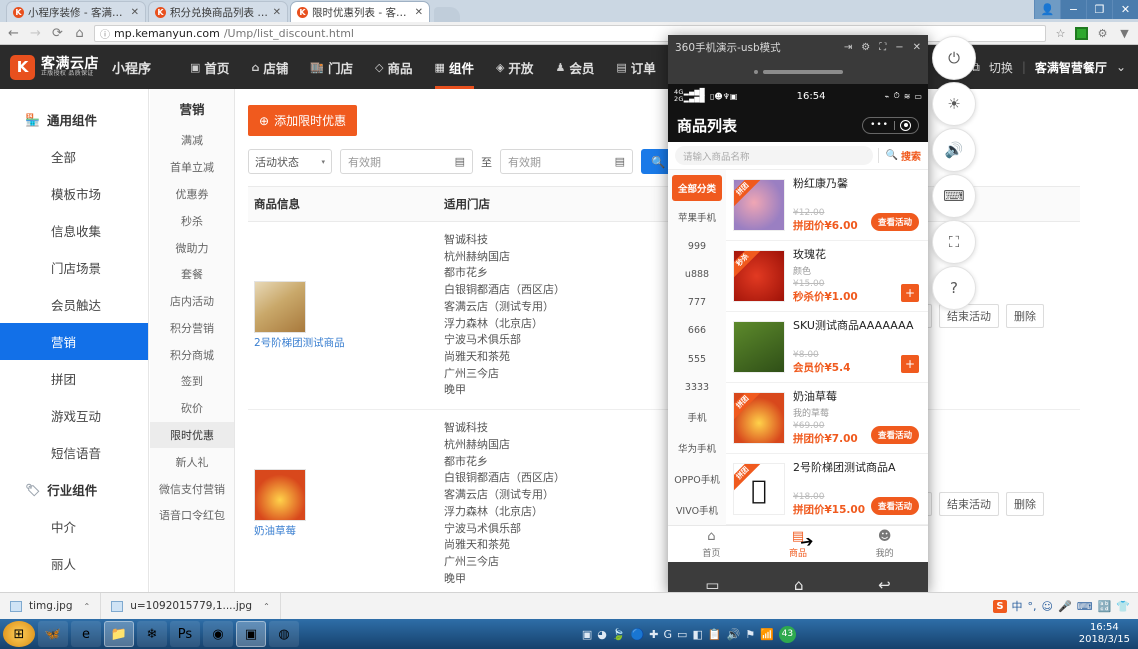 The height and width of the screenshot is (649, 1138). Describe the element at coordinates (712, 585) in the screenshot. I see `recents-icon: ▭` at that location.